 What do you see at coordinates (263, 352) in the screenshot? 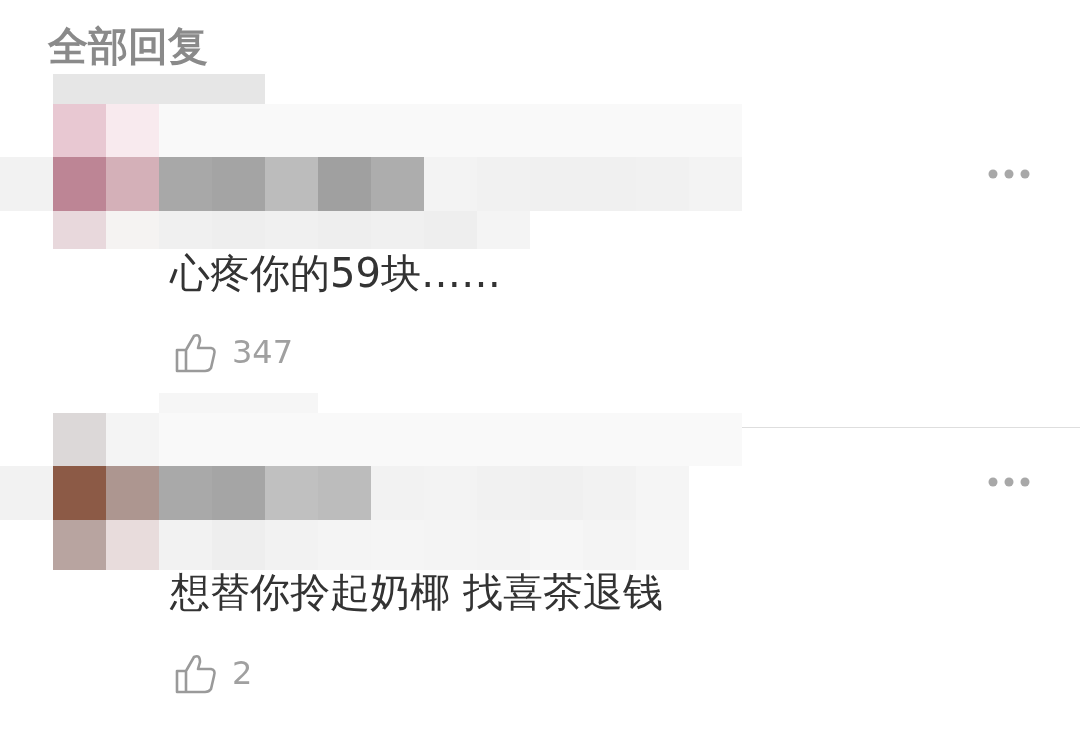
I see `like-count: 347` at bounding box center [263, 352].